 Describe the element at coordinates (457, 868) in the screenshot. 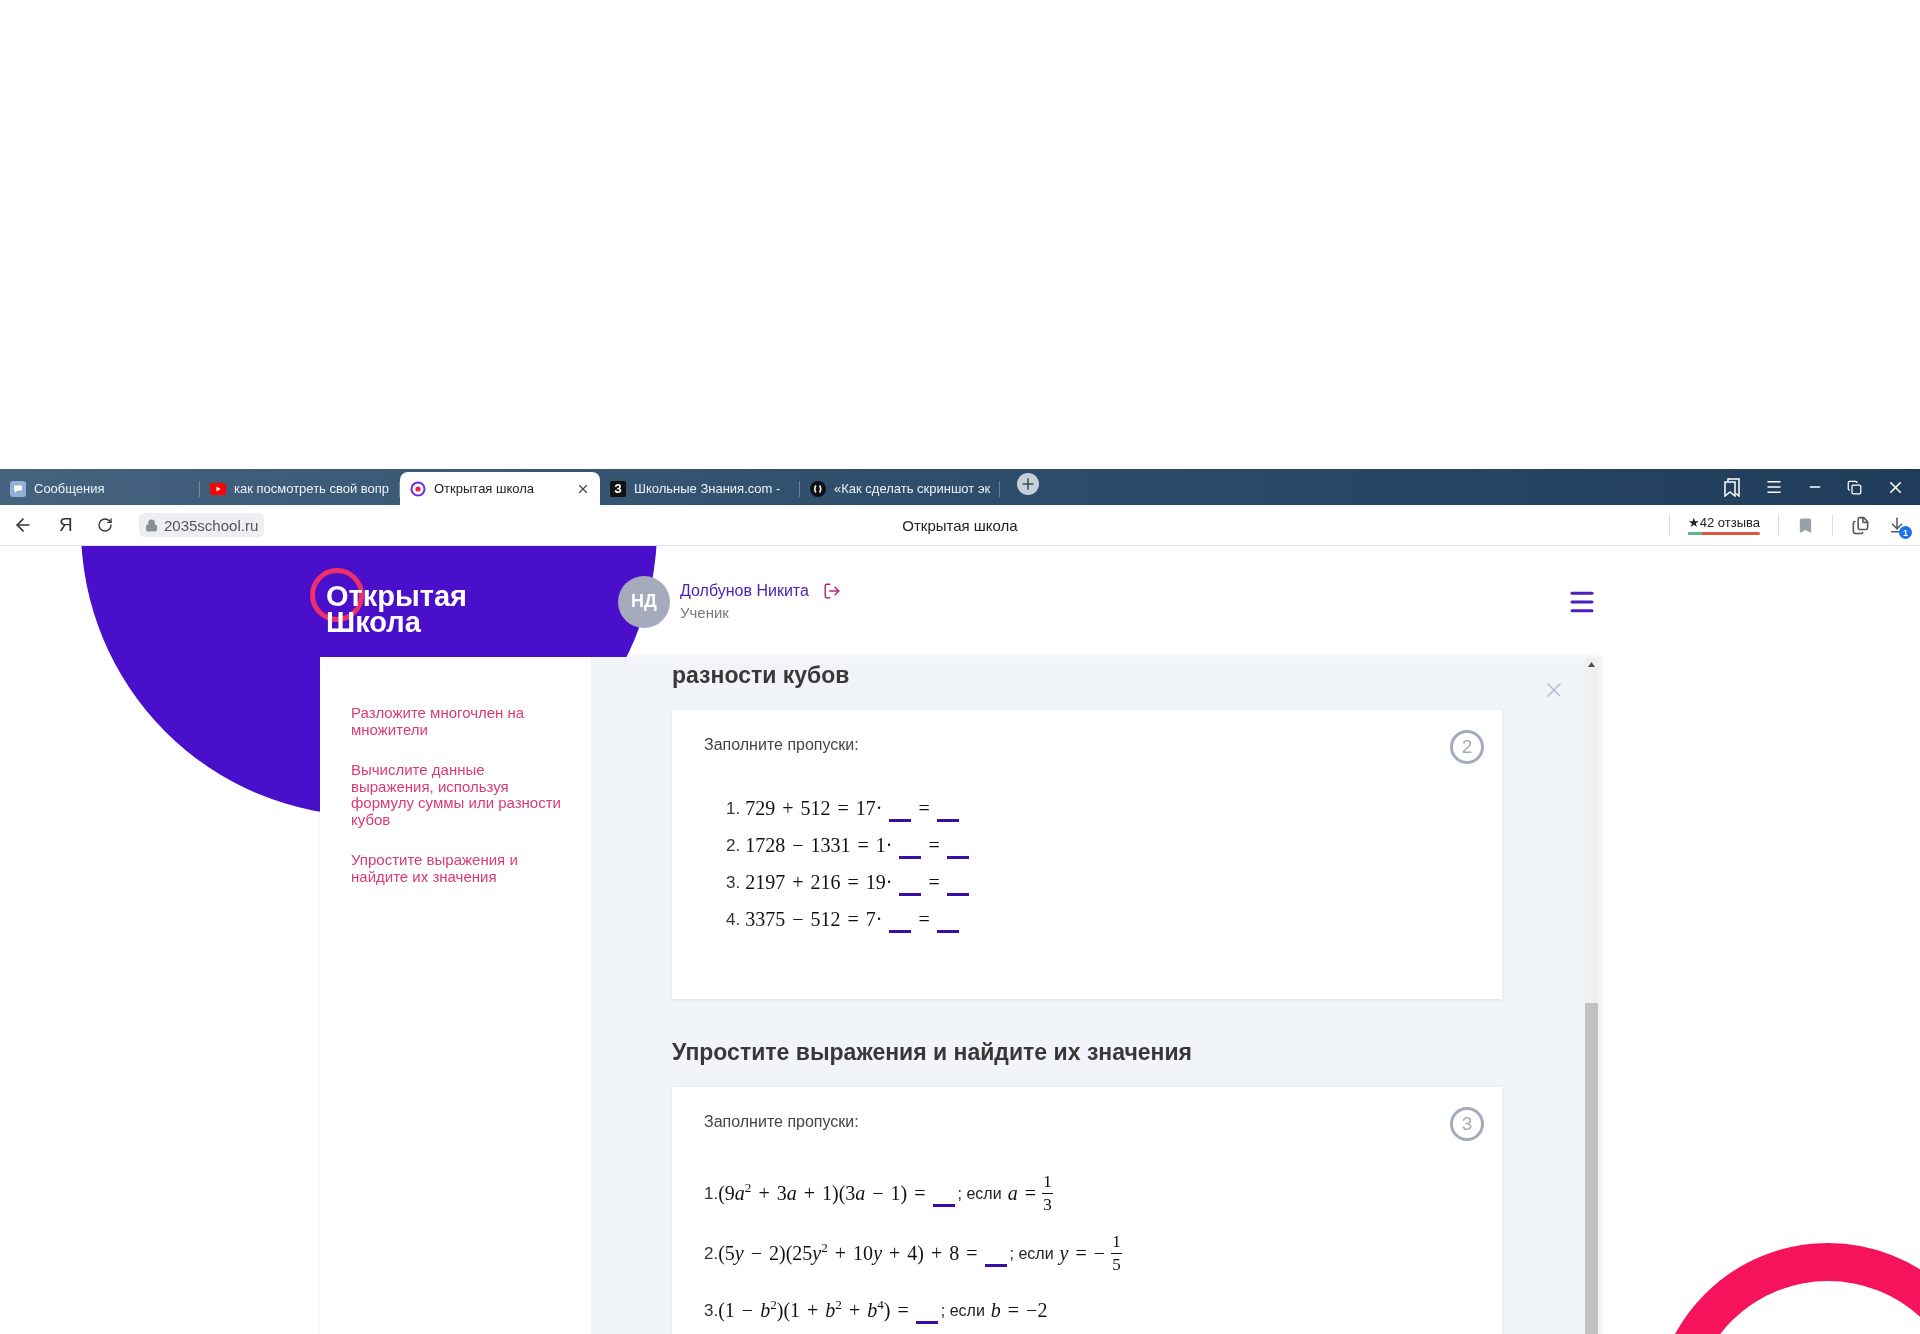

I see `sidebar-link: Упростите выражения и найдите их значения` at that location.